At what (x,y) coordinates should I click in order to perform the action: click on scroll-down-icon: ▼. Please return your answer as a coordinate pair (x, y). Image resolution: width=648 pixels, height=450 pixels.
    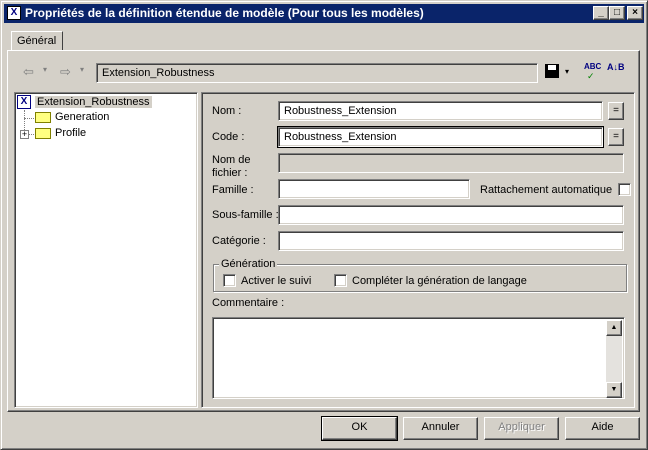
    Looking at the image, I should click on (614, 390).